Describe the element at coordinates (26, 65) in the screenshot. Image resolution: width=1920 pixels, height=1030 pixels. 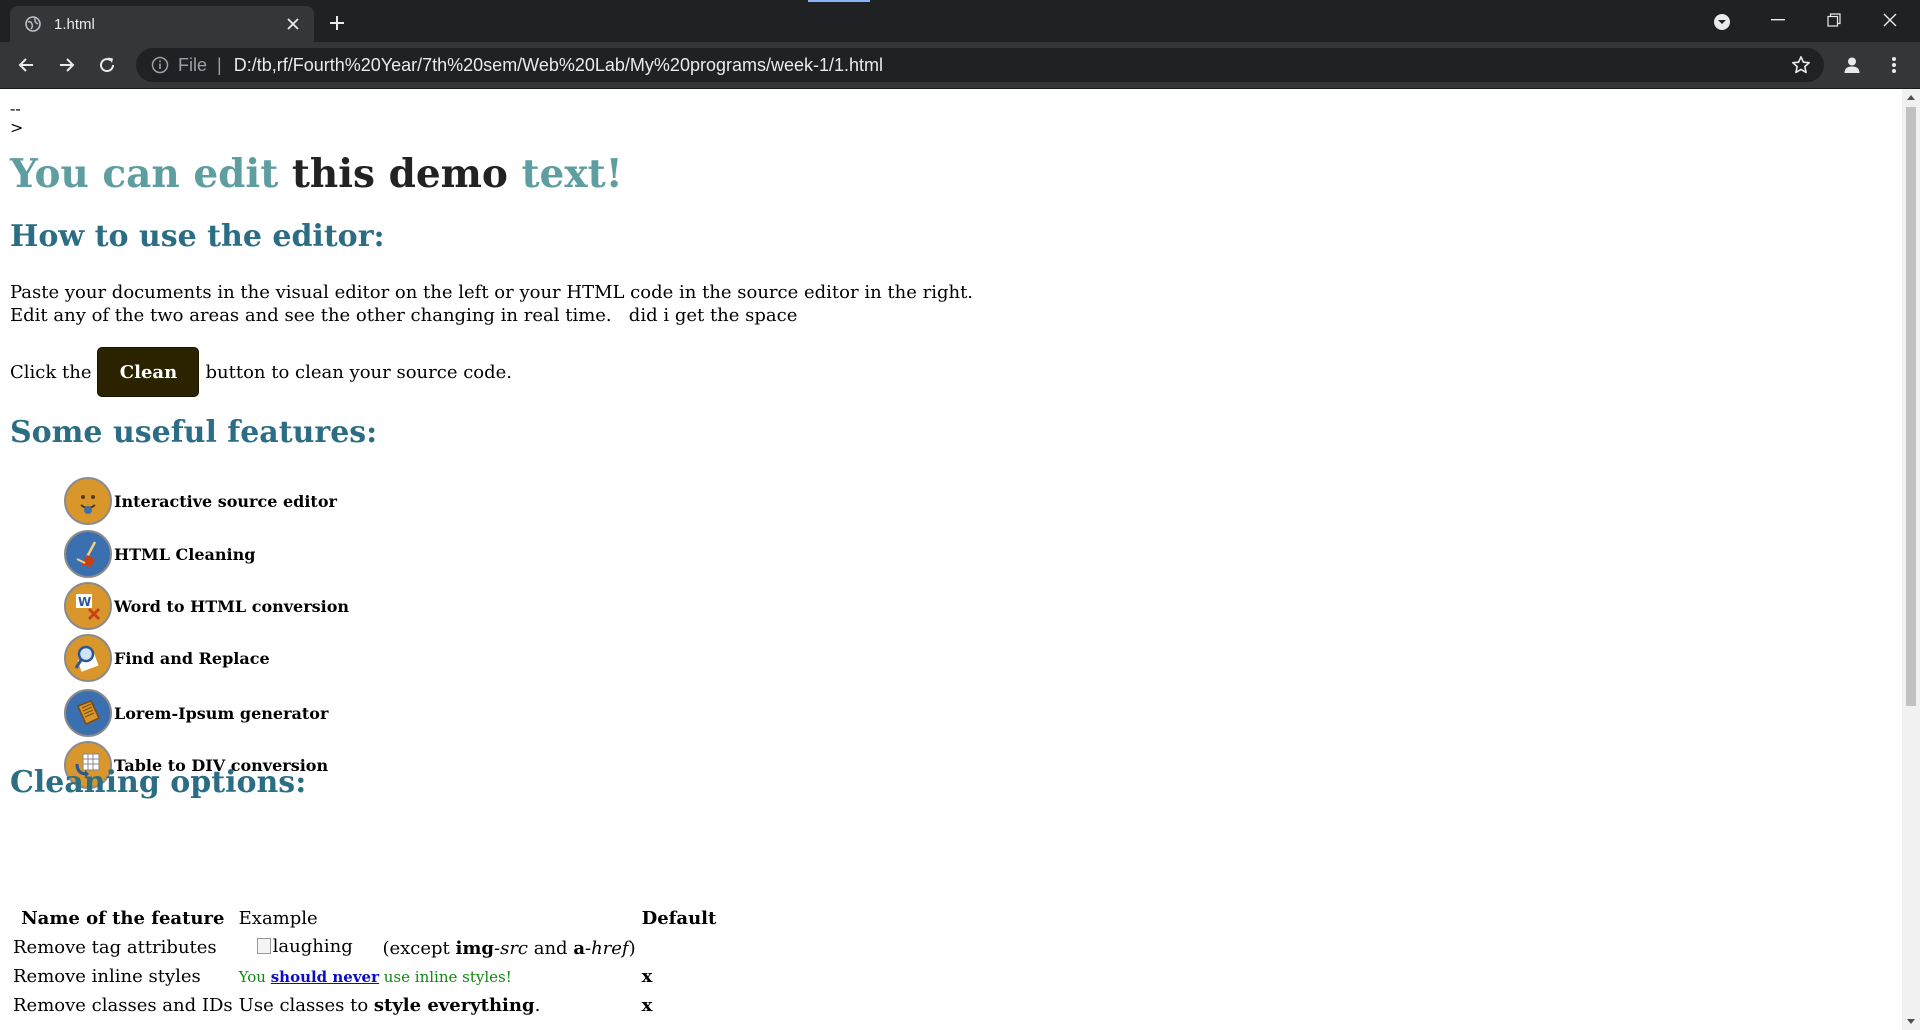
I see `back-icon` at that location.